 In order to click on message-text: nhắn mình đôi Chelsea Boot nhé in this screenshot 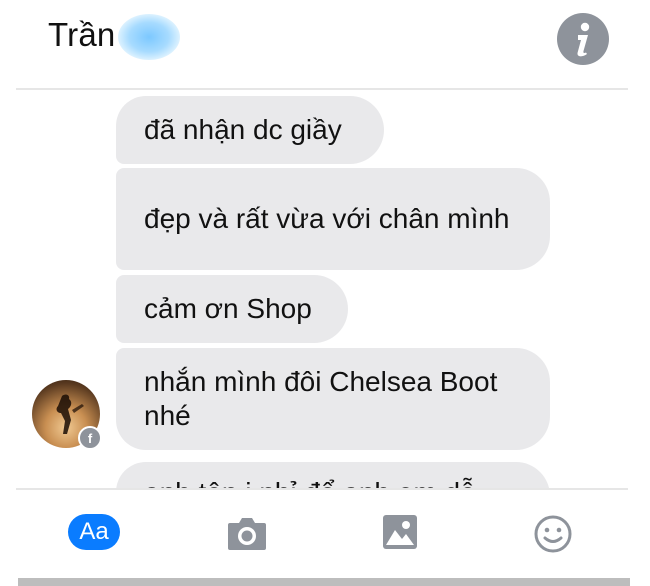, I will do `click(321, 398)`.